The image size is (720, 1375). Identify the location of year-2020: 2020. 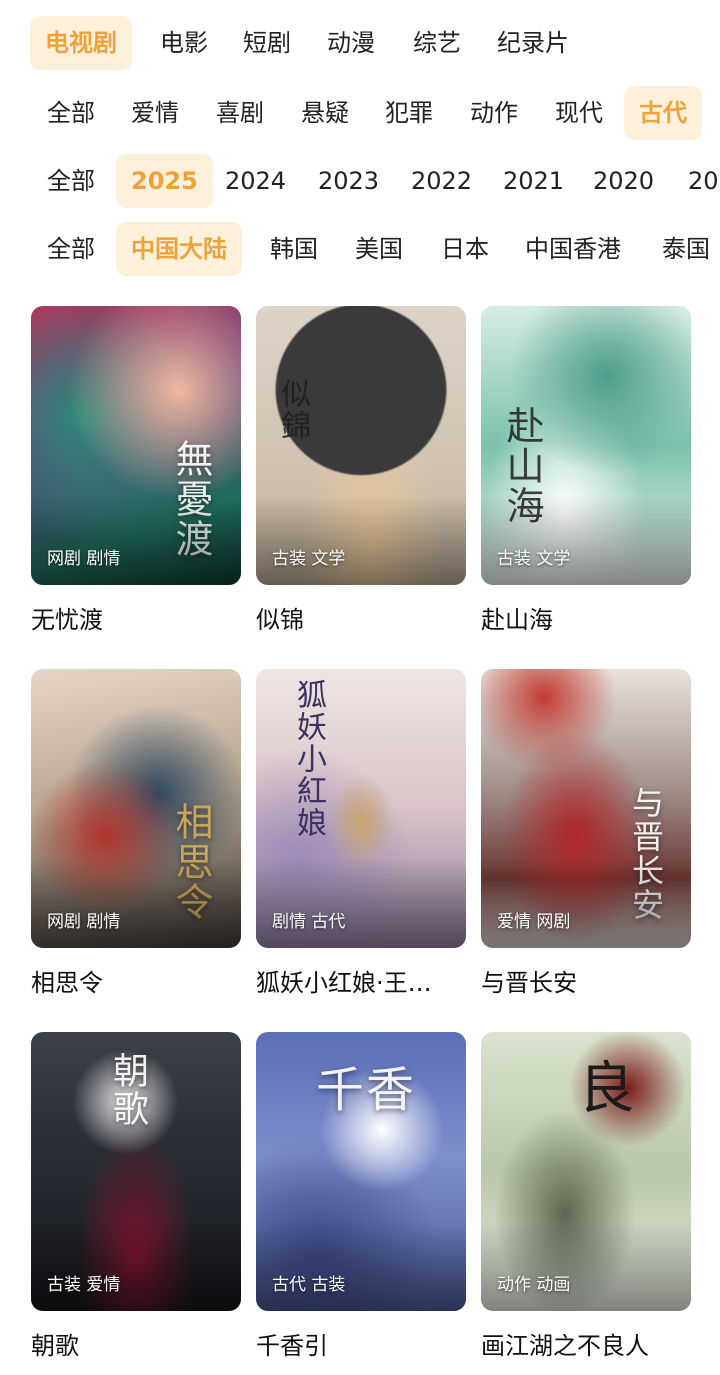
(623, 181).